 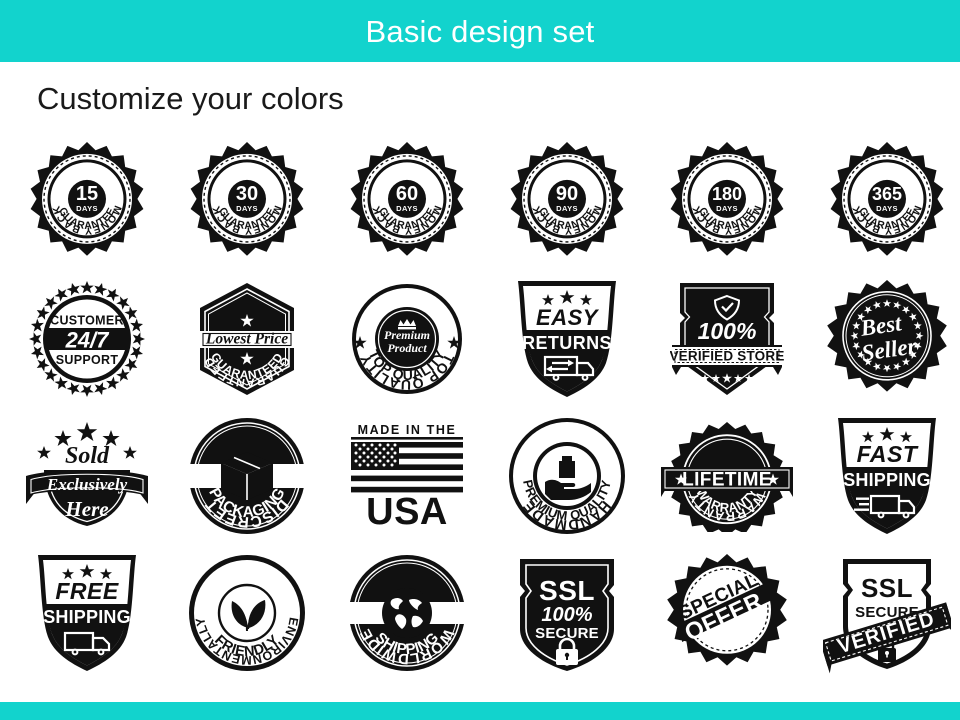 I want to click on badge-line1: CUSTOMER, so click(x=87, y=320).